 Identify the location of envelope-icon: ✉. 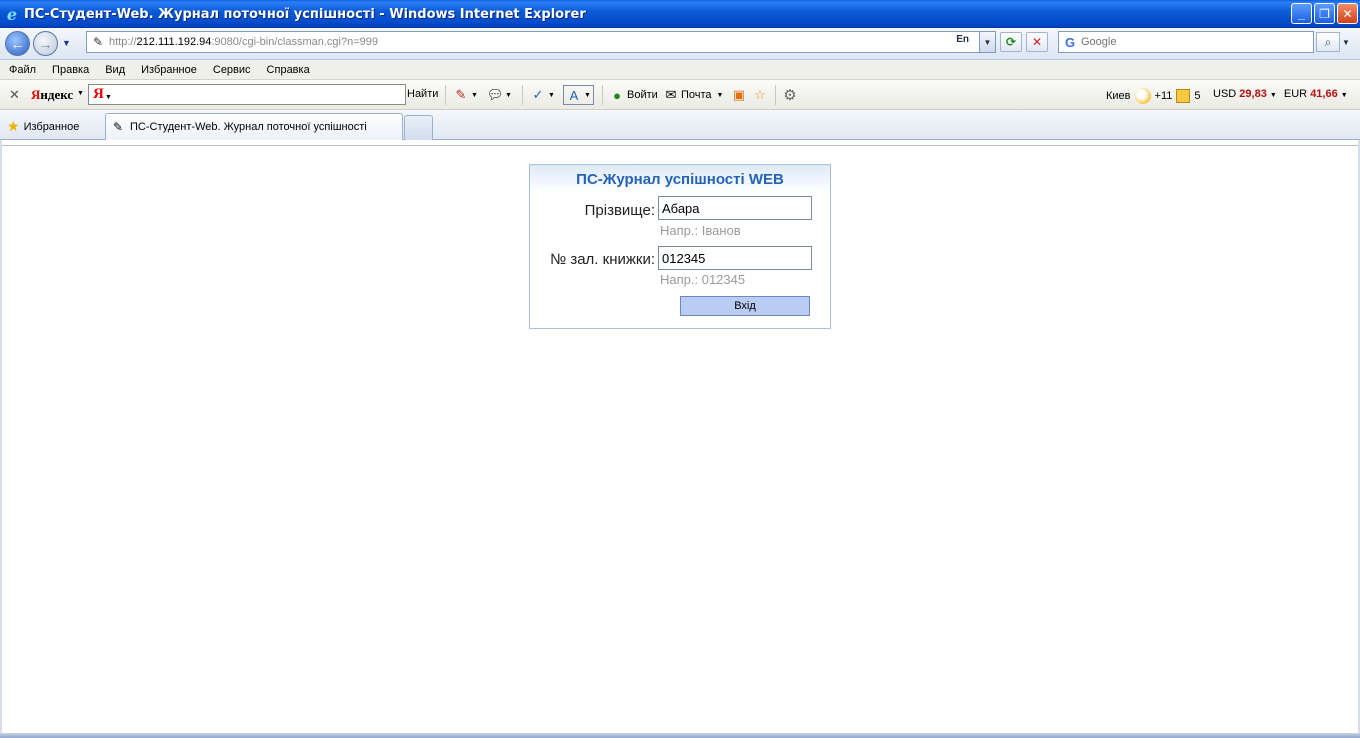
(671, 94).